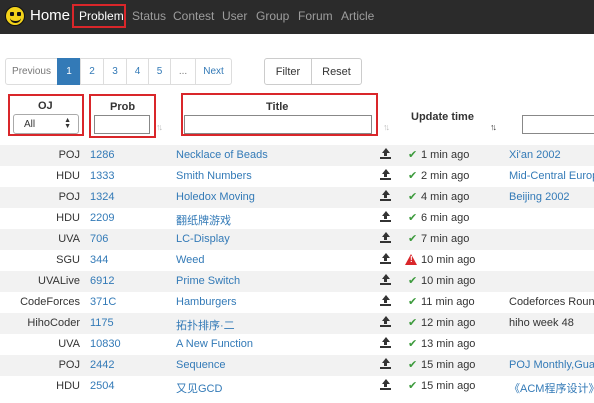 The image size is (594, 403). Describe the element at coordinates (102, 281) in the screenshot. I see `row-prob-link: 6912` at that location.